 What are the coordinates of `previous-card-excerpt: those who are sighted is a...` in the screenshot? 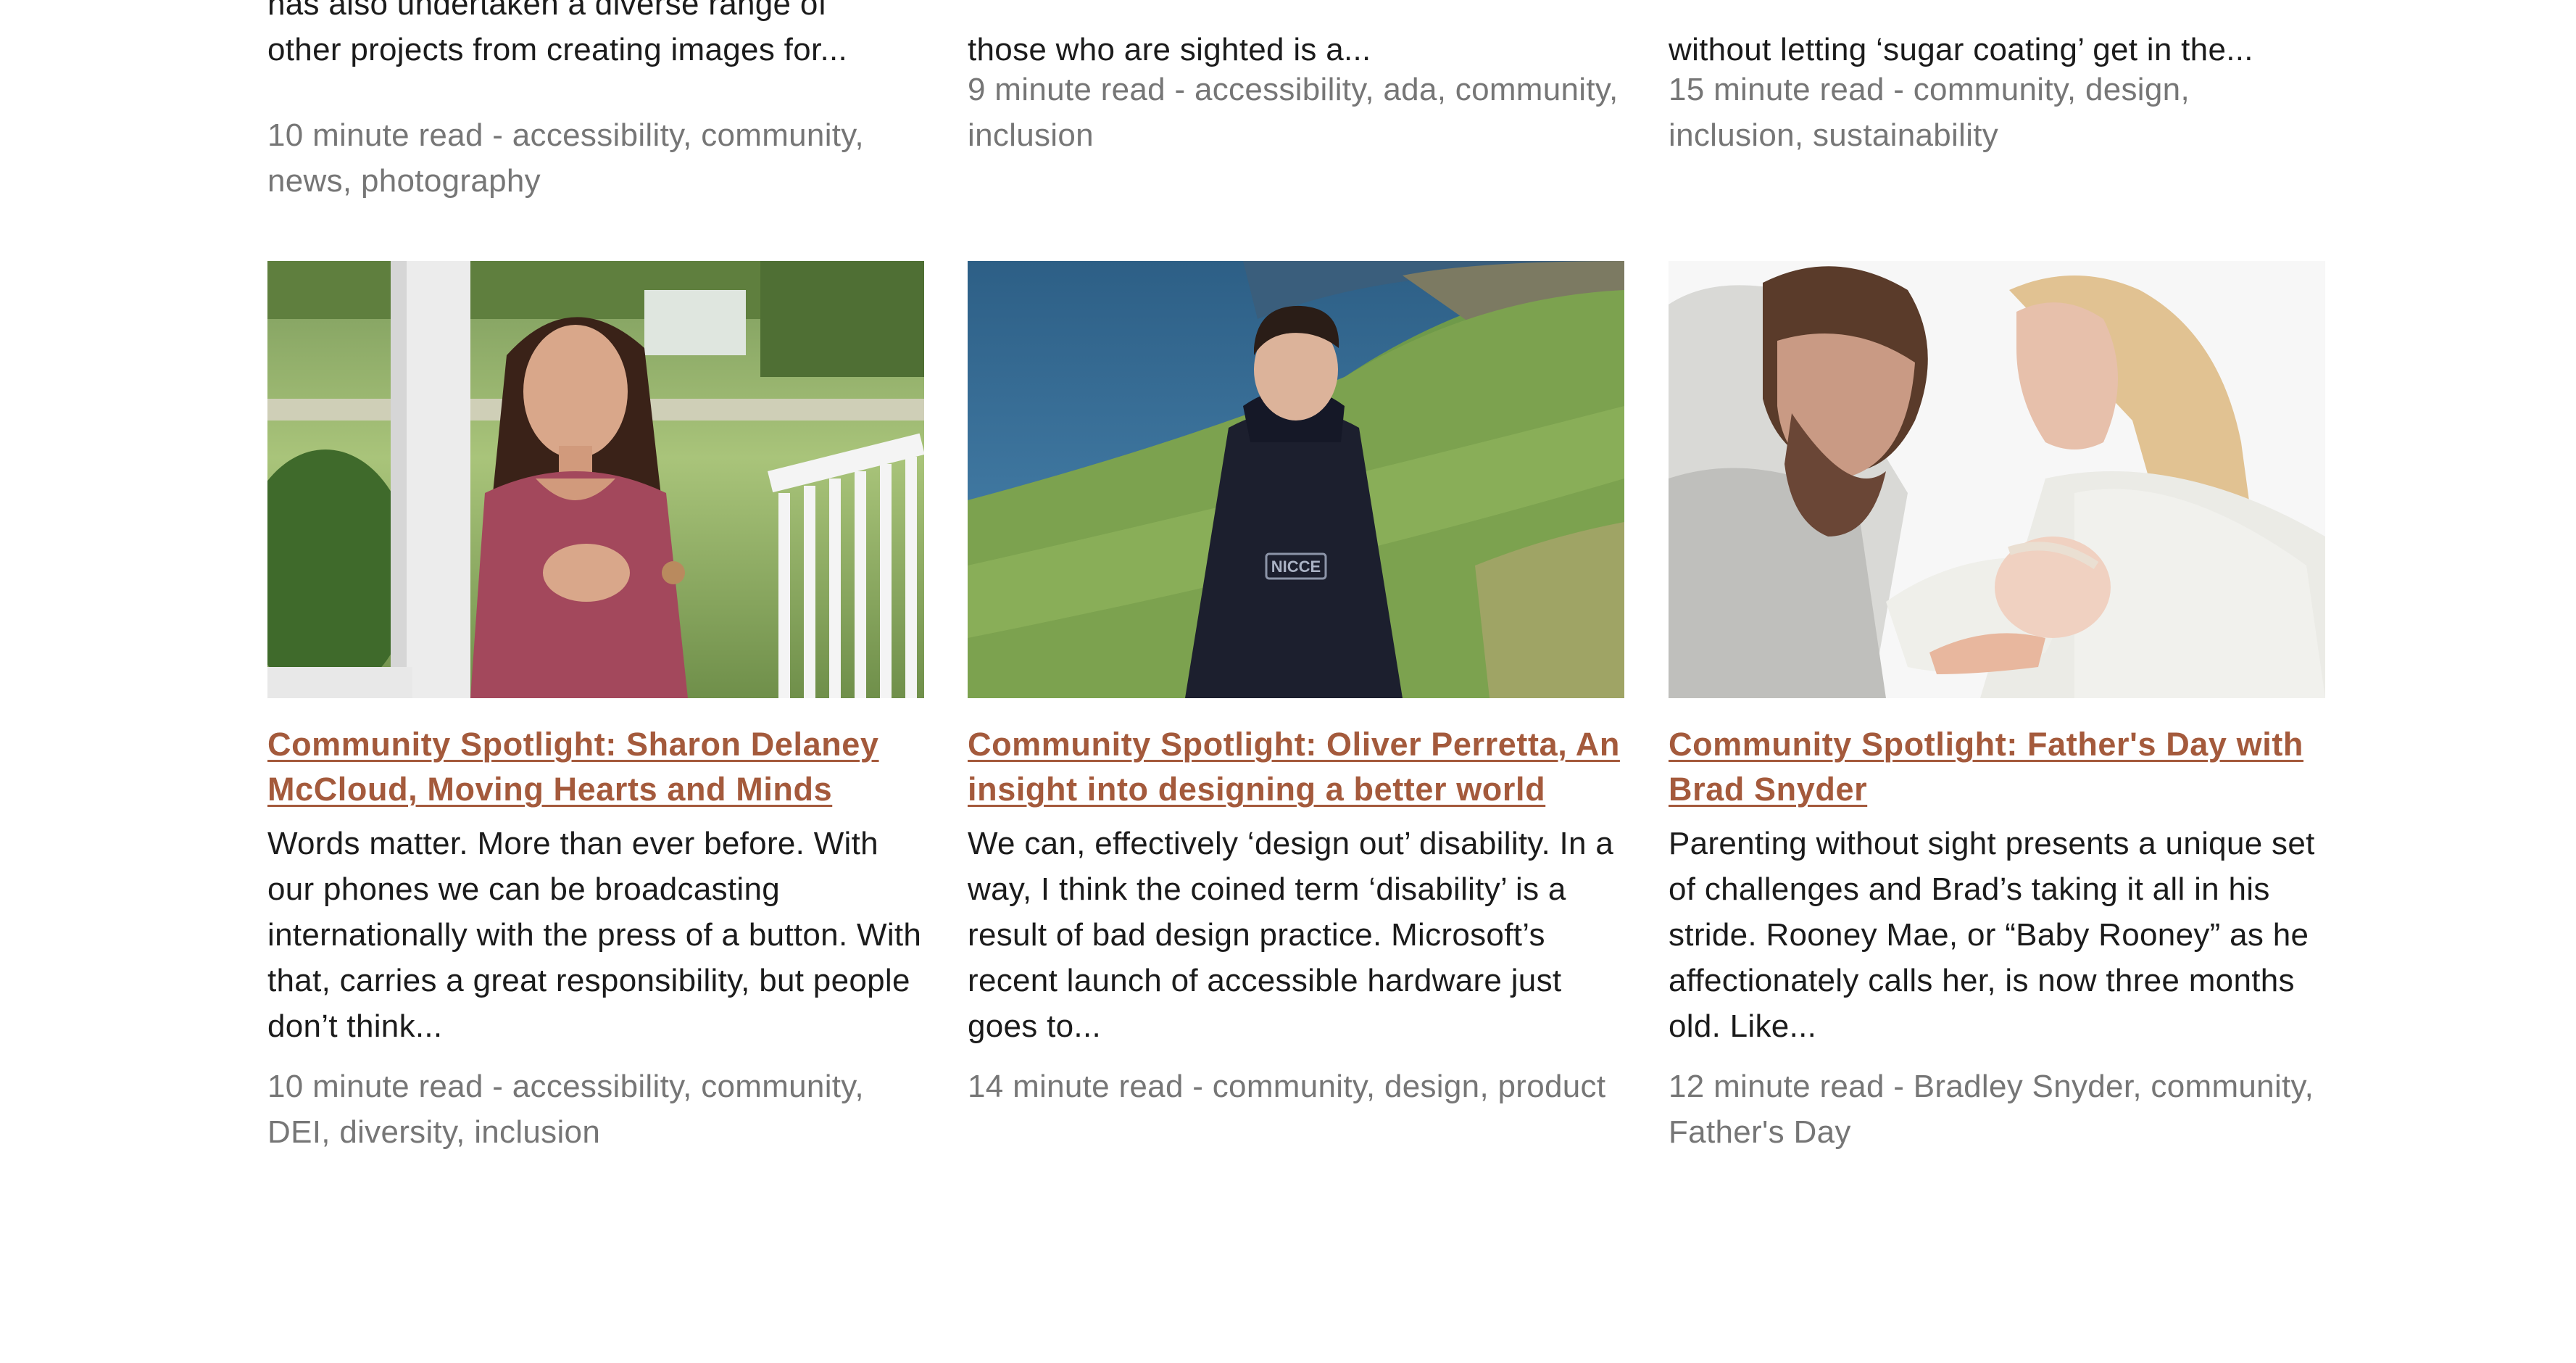 It's located at (1296, 49).